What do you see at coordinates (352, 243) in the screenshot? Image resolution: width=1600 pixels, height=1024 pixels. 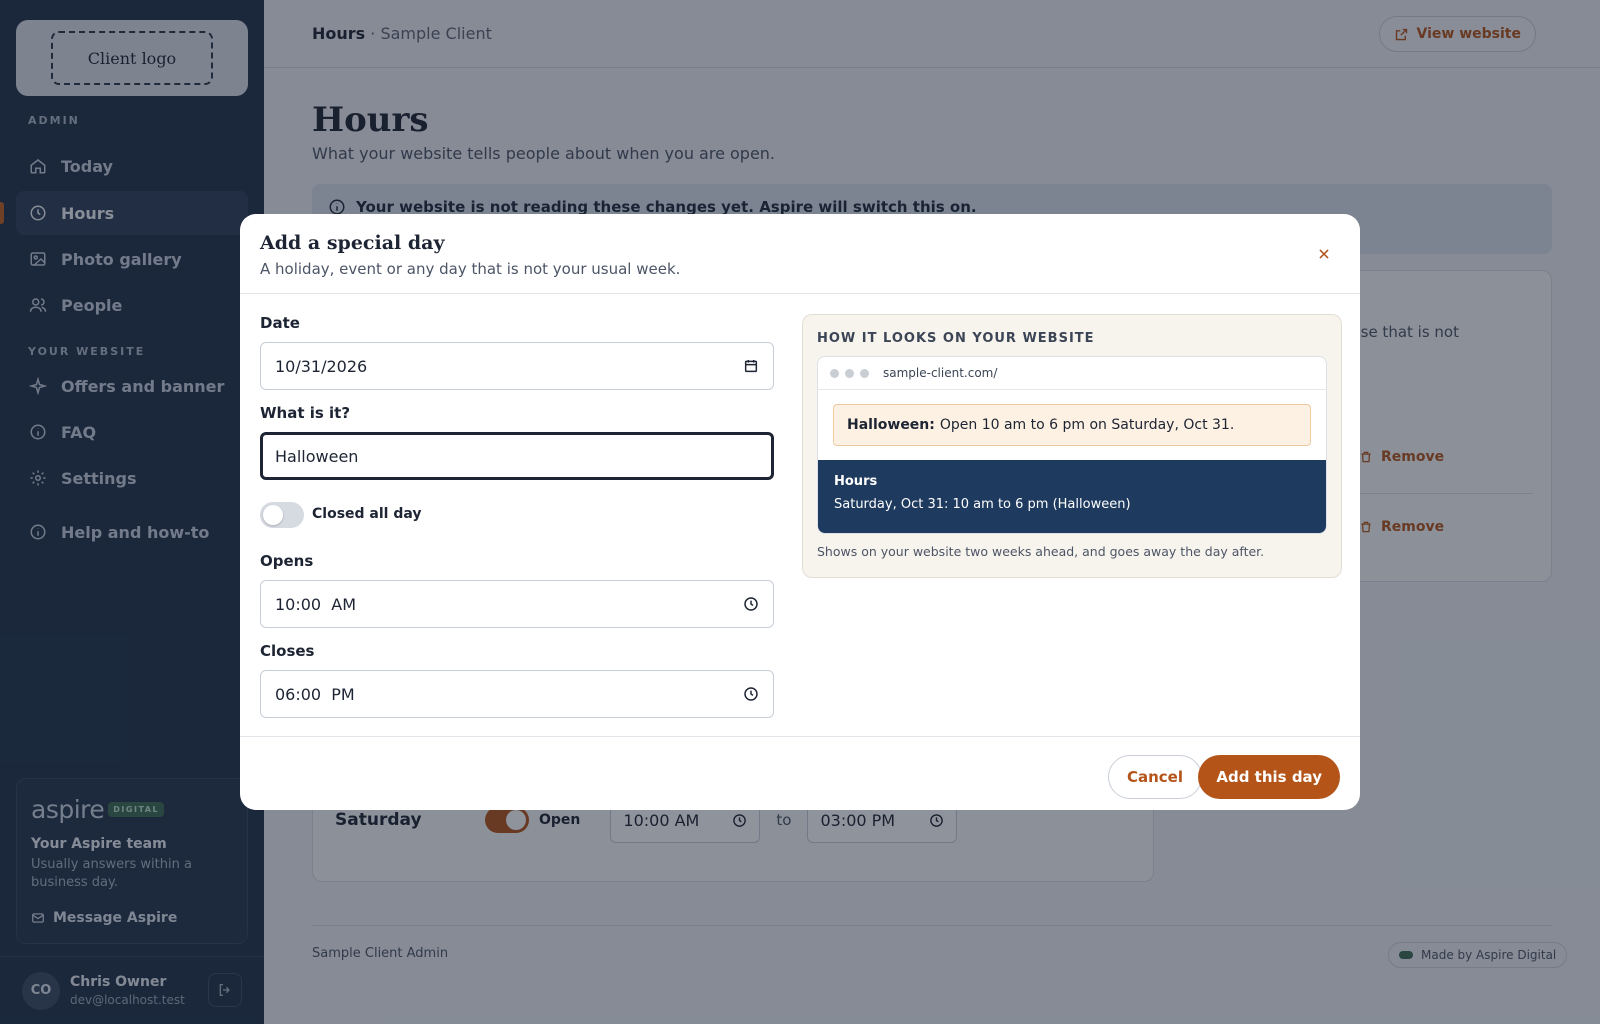 I see `dialog-title: Add a special day` at bounding box center [352, 243].